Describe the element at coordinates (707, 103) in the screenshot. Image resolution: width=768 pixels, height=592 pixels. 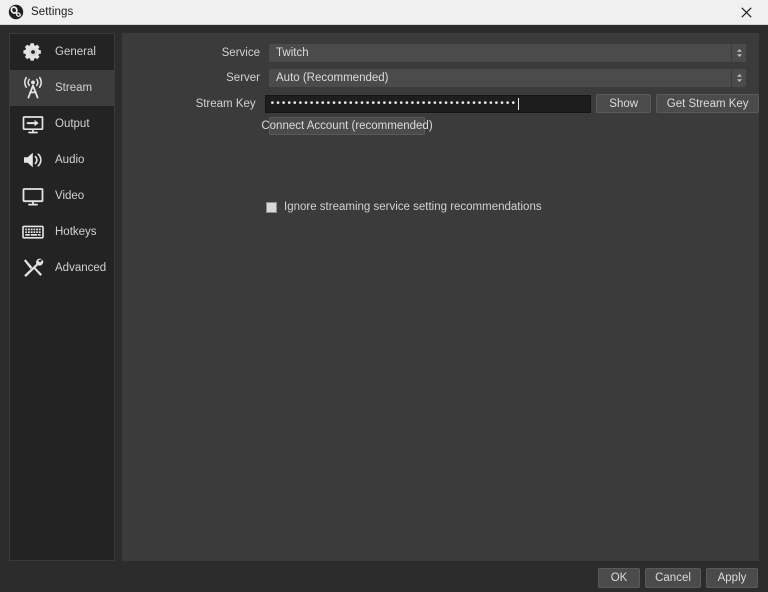
I see `get-stream-key-button: Get Stream Key` at that location.